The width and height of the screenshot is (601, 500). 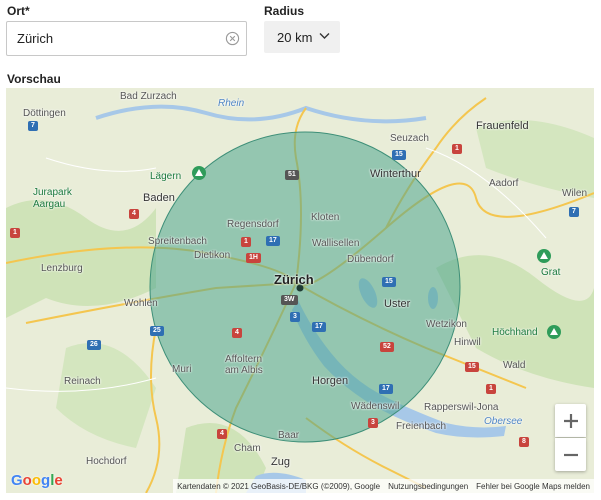 What do you see at coordinates (177, 241) in the screenshot?
I see `place-spreitenbach: Spreitenbach` at bounding box center [177, 241].